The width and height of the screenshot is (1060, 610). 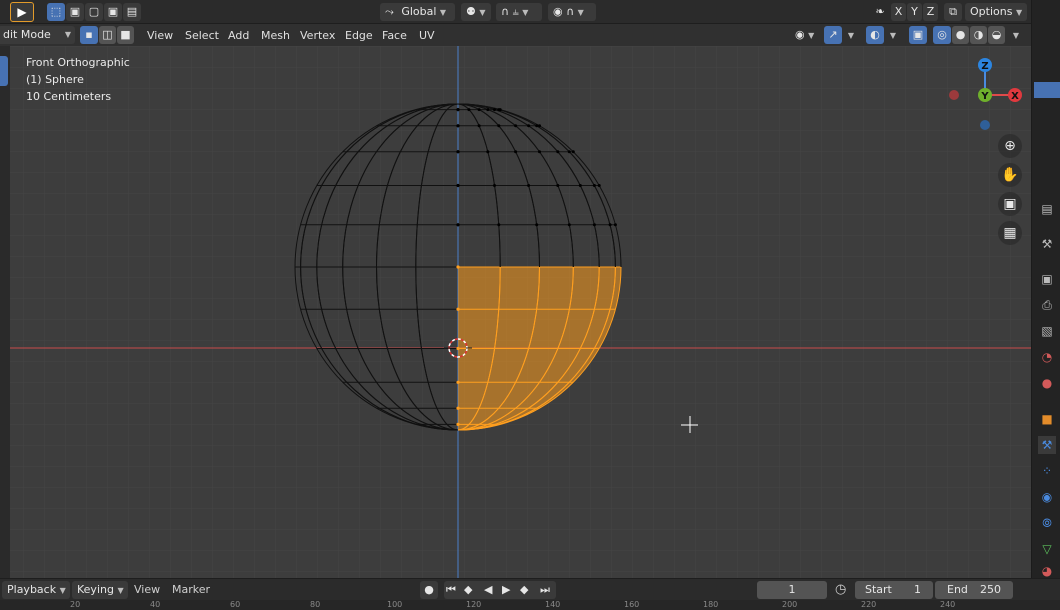 I want to click on physics-tab-icon: ◉, so click(x=1047, y=497).